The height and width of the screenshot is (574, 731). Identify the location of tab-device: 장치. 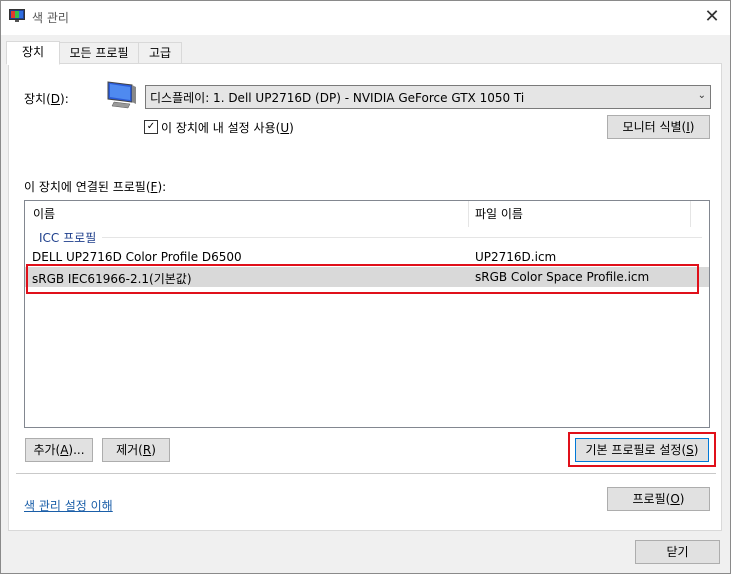
(33, 53).